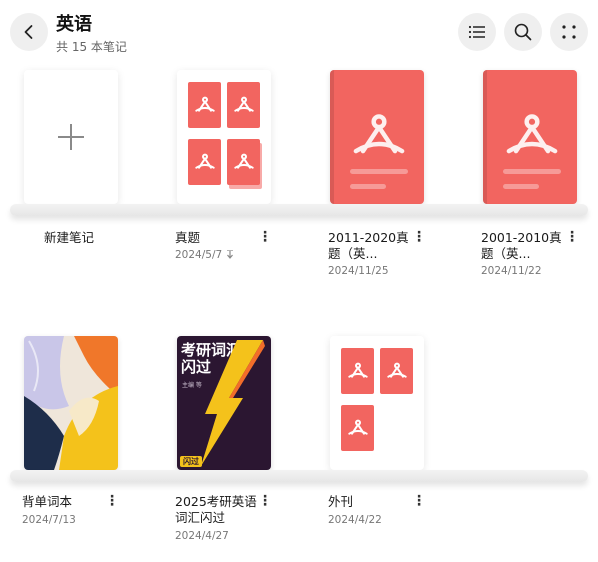 The height and width of the screenshot is (562, 598). What do you see at coordinates (233, 403) in the screenshot?
I see `lightning-bolt-graphic` at bounding box center [233, 403].